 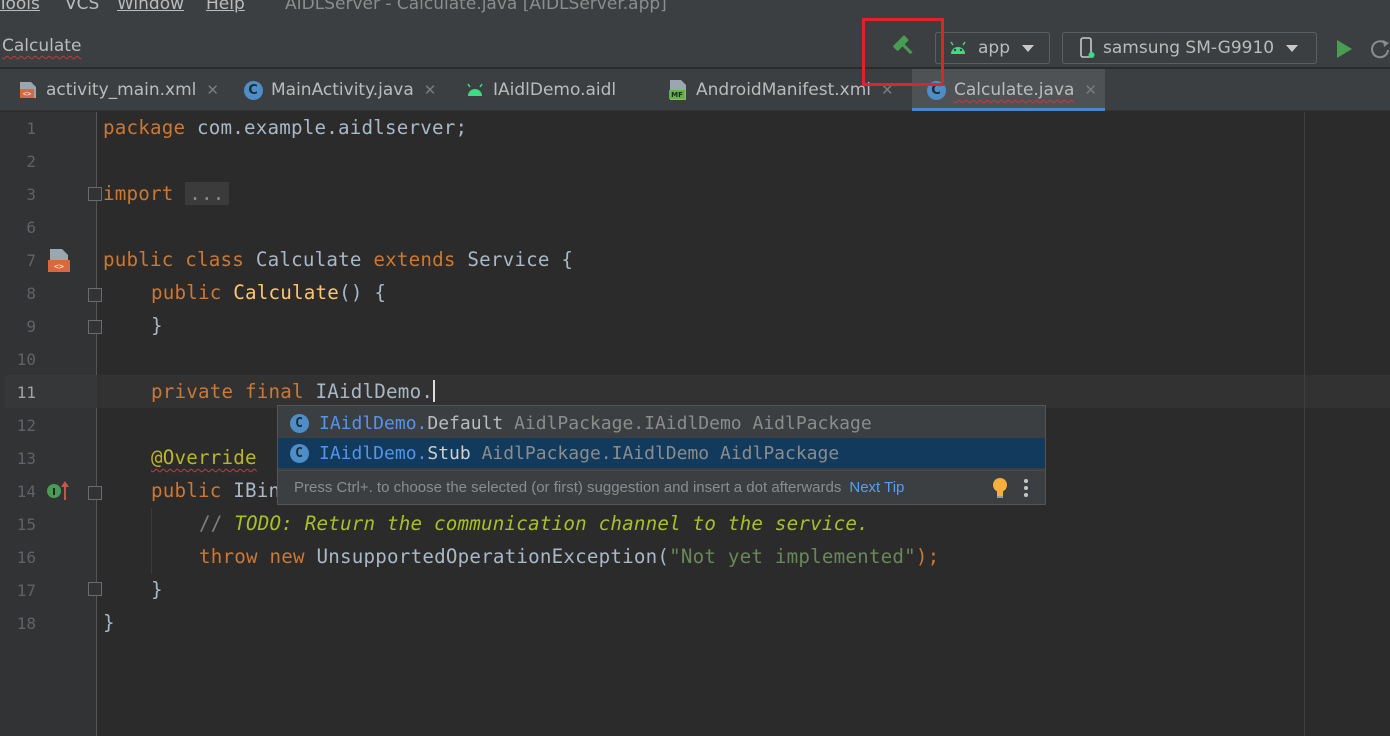 What do you see at coordinates (1087, 47) in the screenshot?
I see `phone-icon` at bounding box center [1087, 47].